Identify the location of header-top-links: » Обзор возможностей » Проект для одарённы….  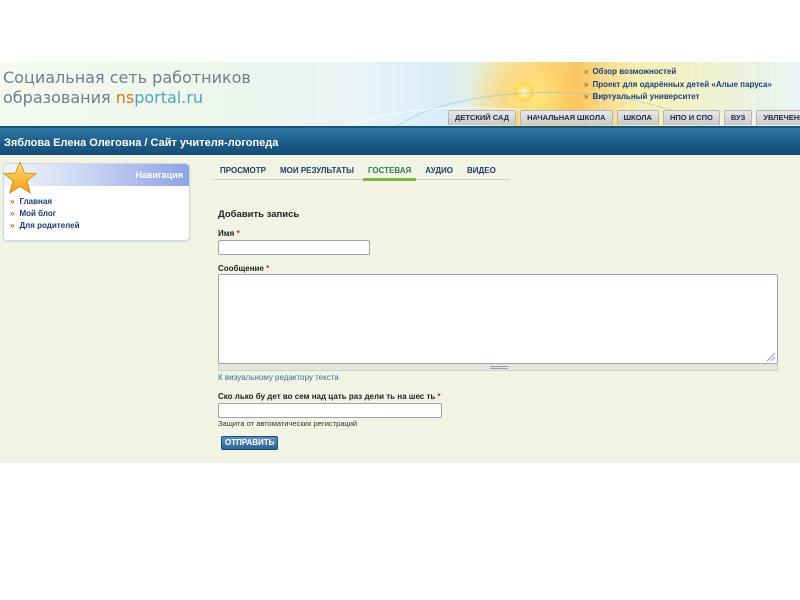
(678, 85).